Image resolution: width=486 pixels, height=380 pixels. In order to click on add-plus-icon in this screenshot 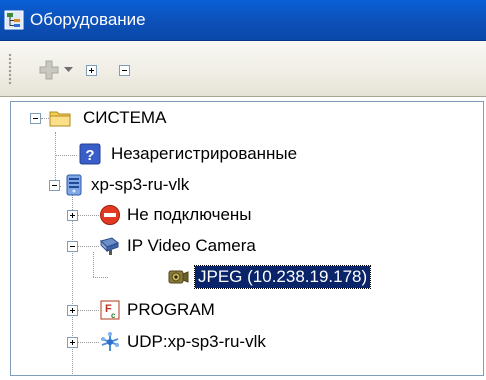, I will do `click(49, 70)`.